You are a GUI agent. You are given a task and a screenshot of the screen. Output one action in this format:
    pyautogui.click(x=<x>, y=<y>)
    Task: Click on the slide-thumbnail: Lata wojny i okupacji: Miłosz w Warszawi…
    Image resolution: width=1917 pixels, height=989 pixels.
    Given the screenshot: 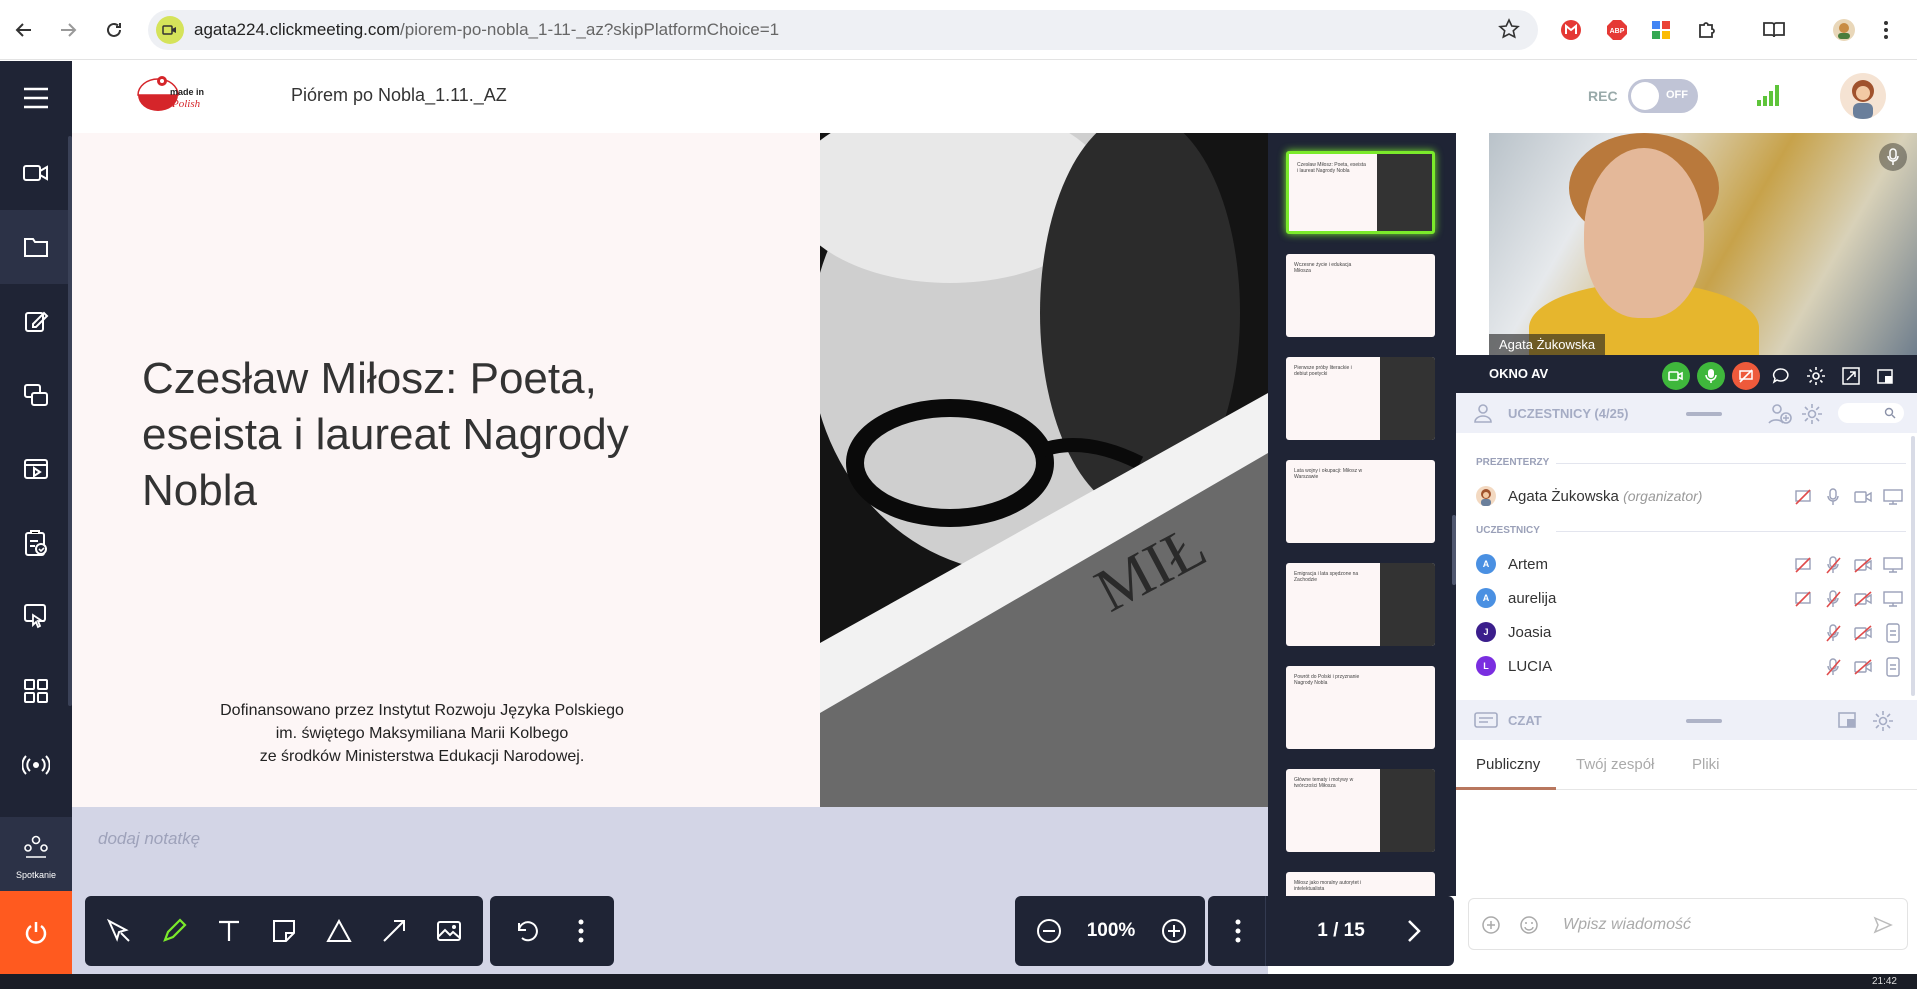 What is the action you would take?
    pyautogui.click(x=1360, y=501)
    